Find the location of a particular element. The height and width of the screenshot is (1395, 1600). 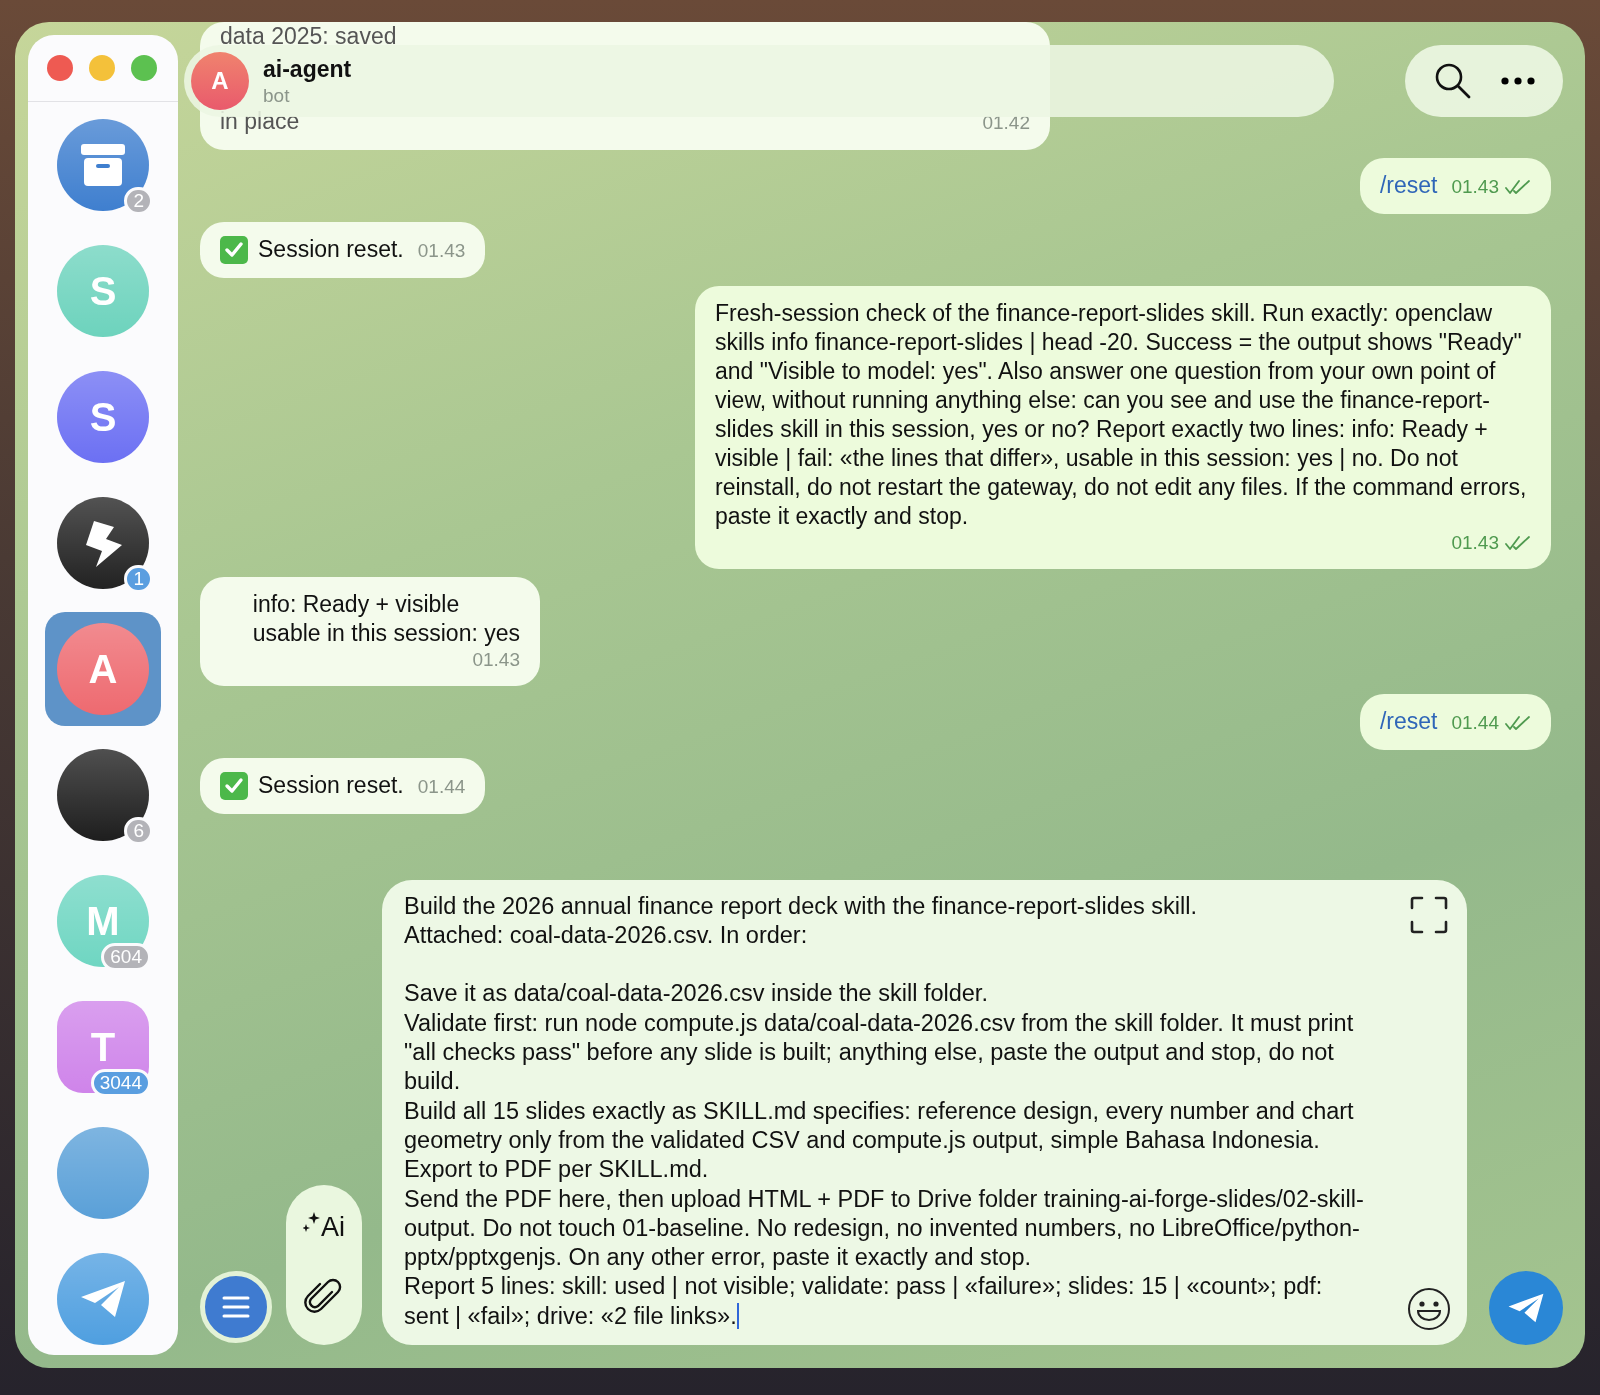

chat-list-item: 2 is located at coordinates (103, 165).